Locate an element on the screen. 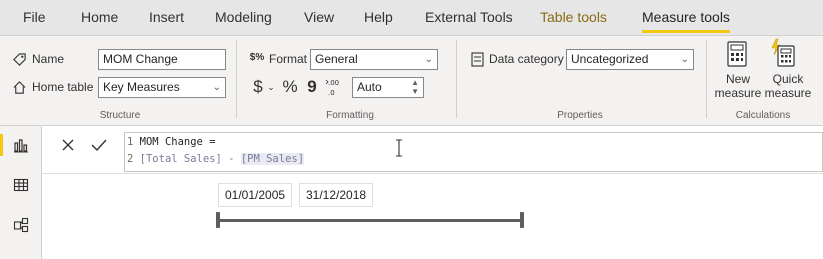 The image size is (823, 259). close-icon is located at coordinates (68, 145).